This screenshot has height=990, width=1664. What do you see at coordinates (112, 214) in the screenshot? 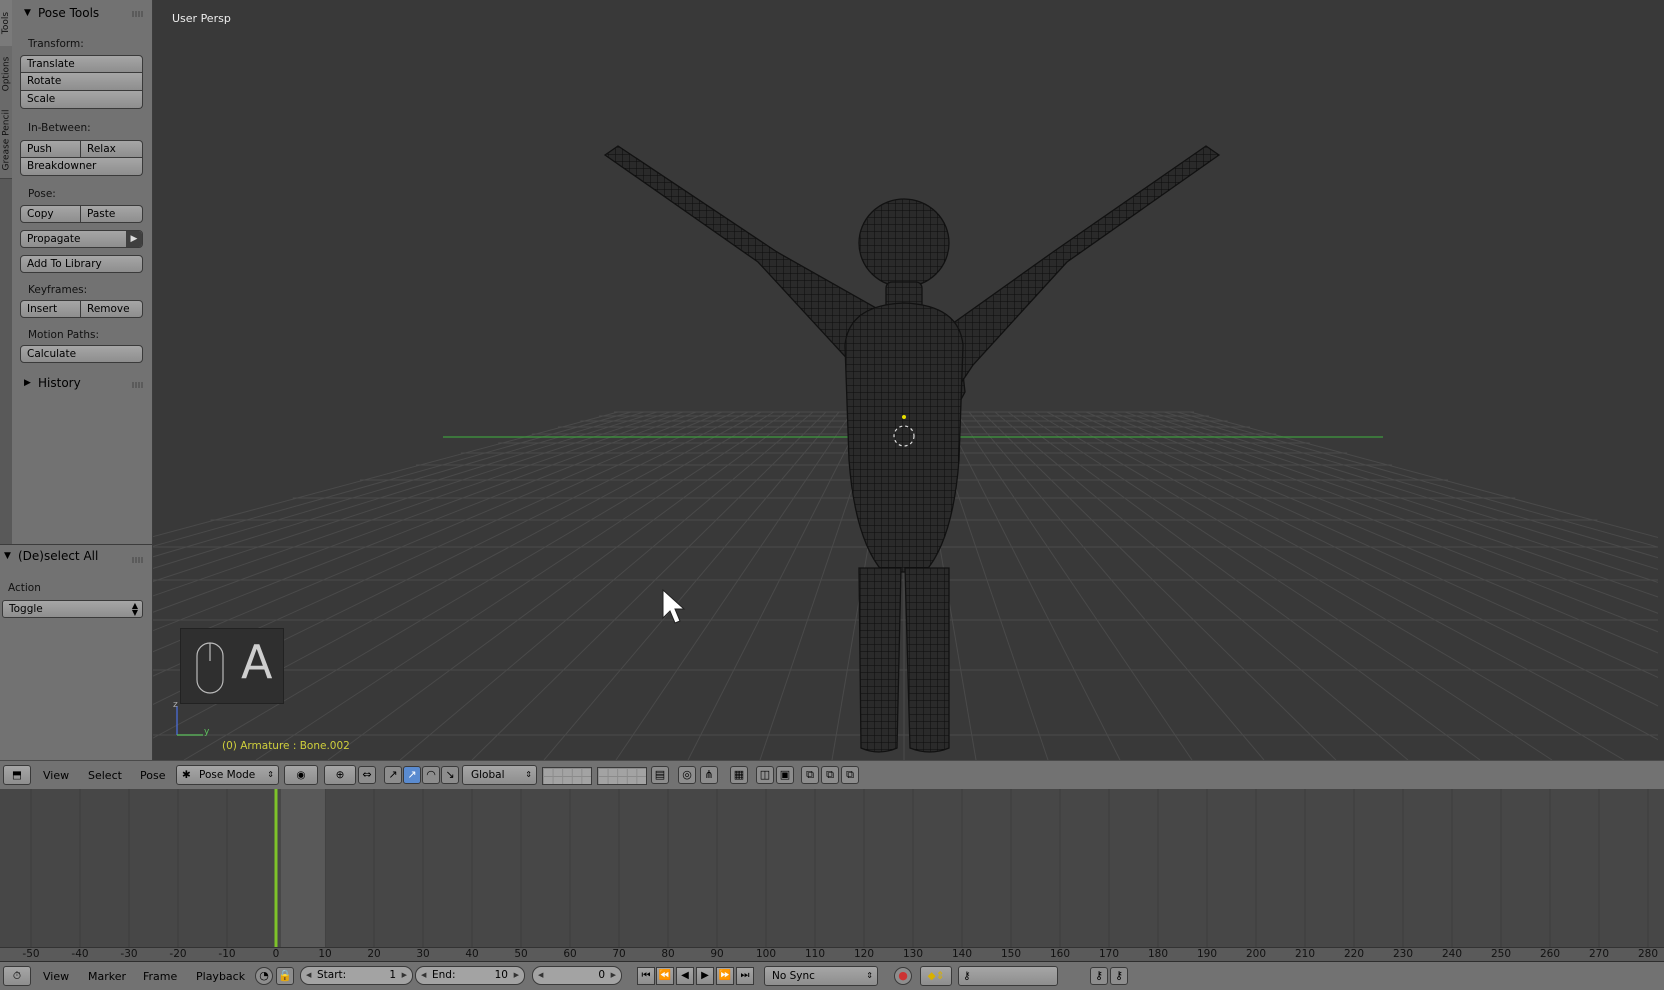
I see `paste-button: Paste` at bounding box center [112, 214].